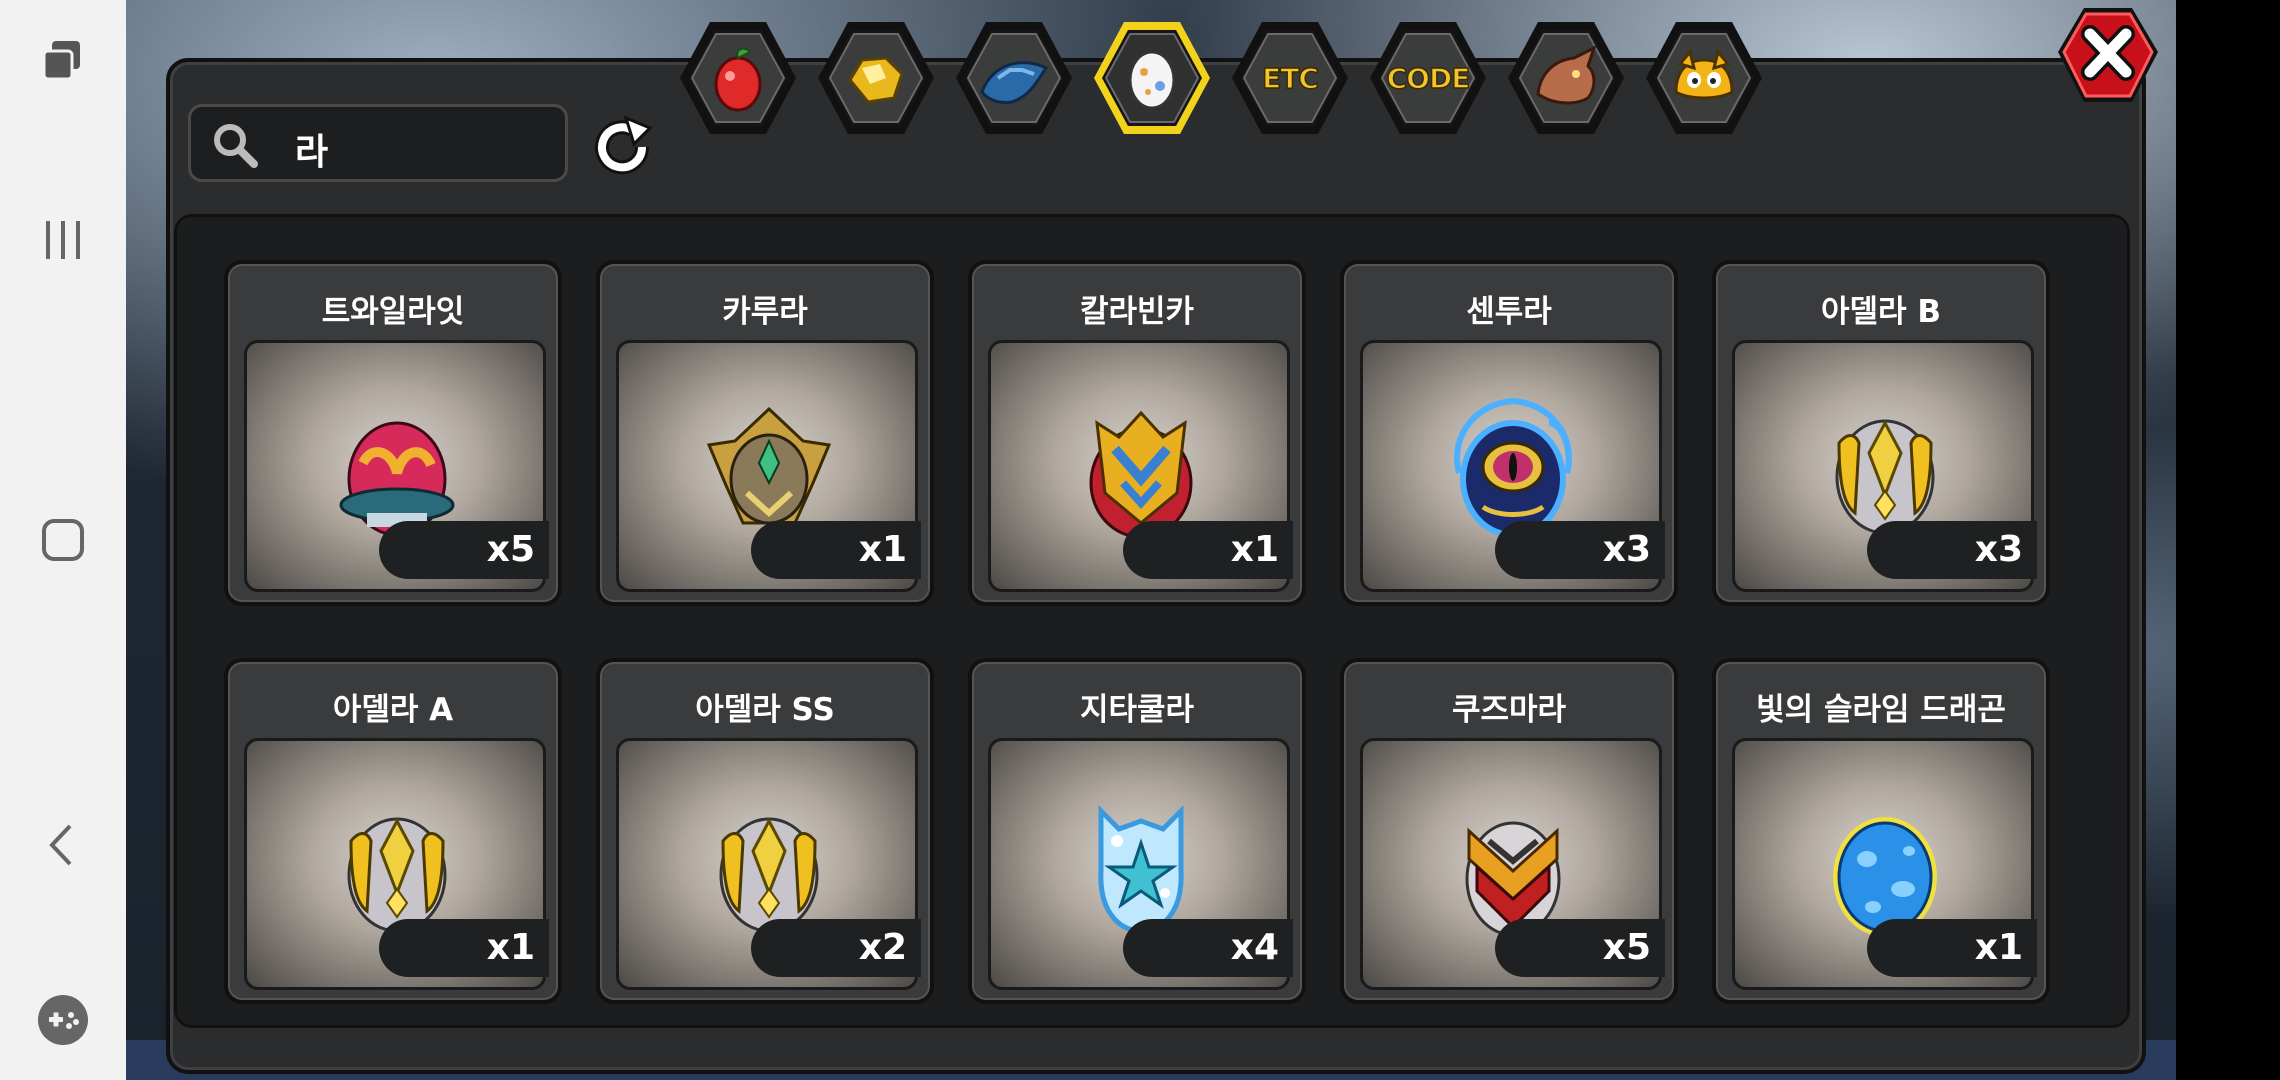  I want to click on item-image-frame: x4, so click(1140, 864).